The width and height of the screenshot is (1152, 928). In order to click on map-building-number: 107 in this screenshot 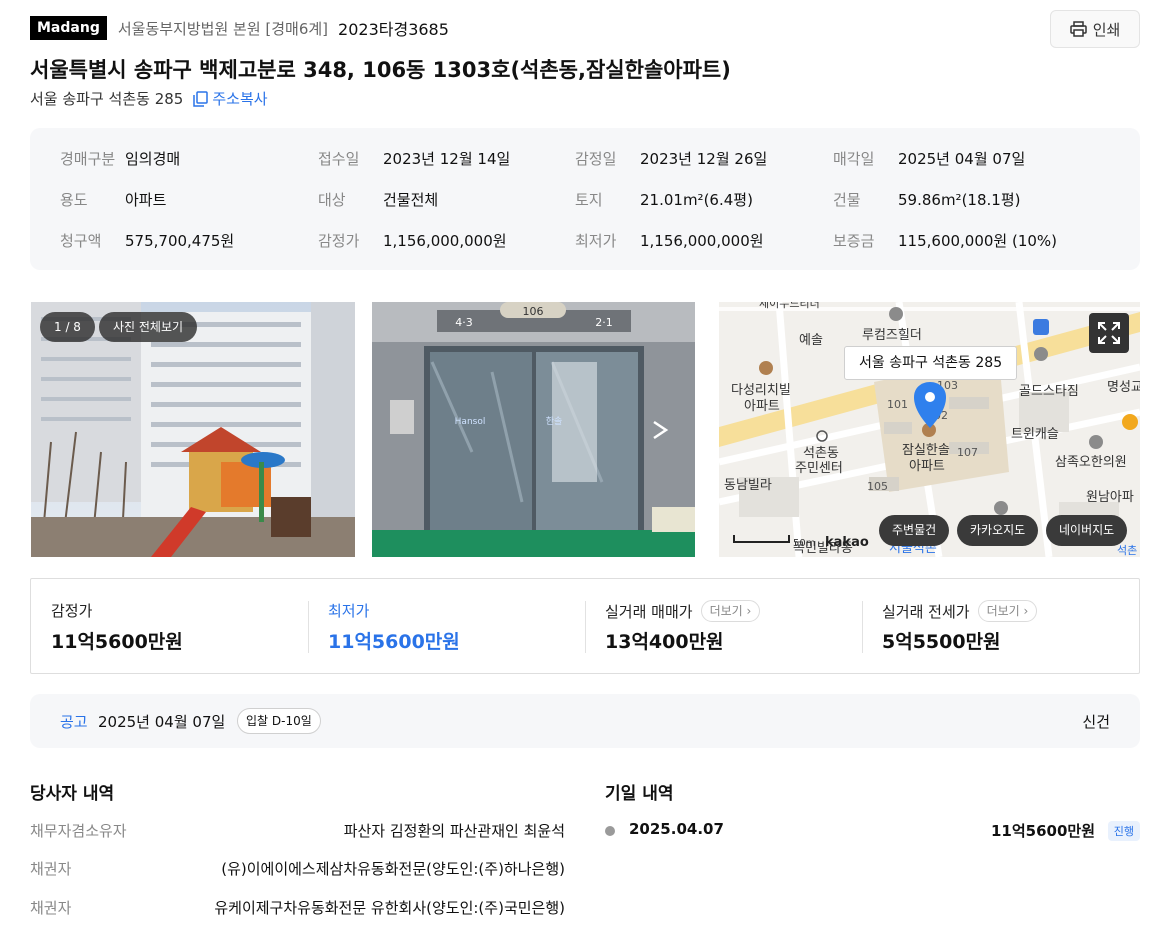, I will do `click(967, 452)`.